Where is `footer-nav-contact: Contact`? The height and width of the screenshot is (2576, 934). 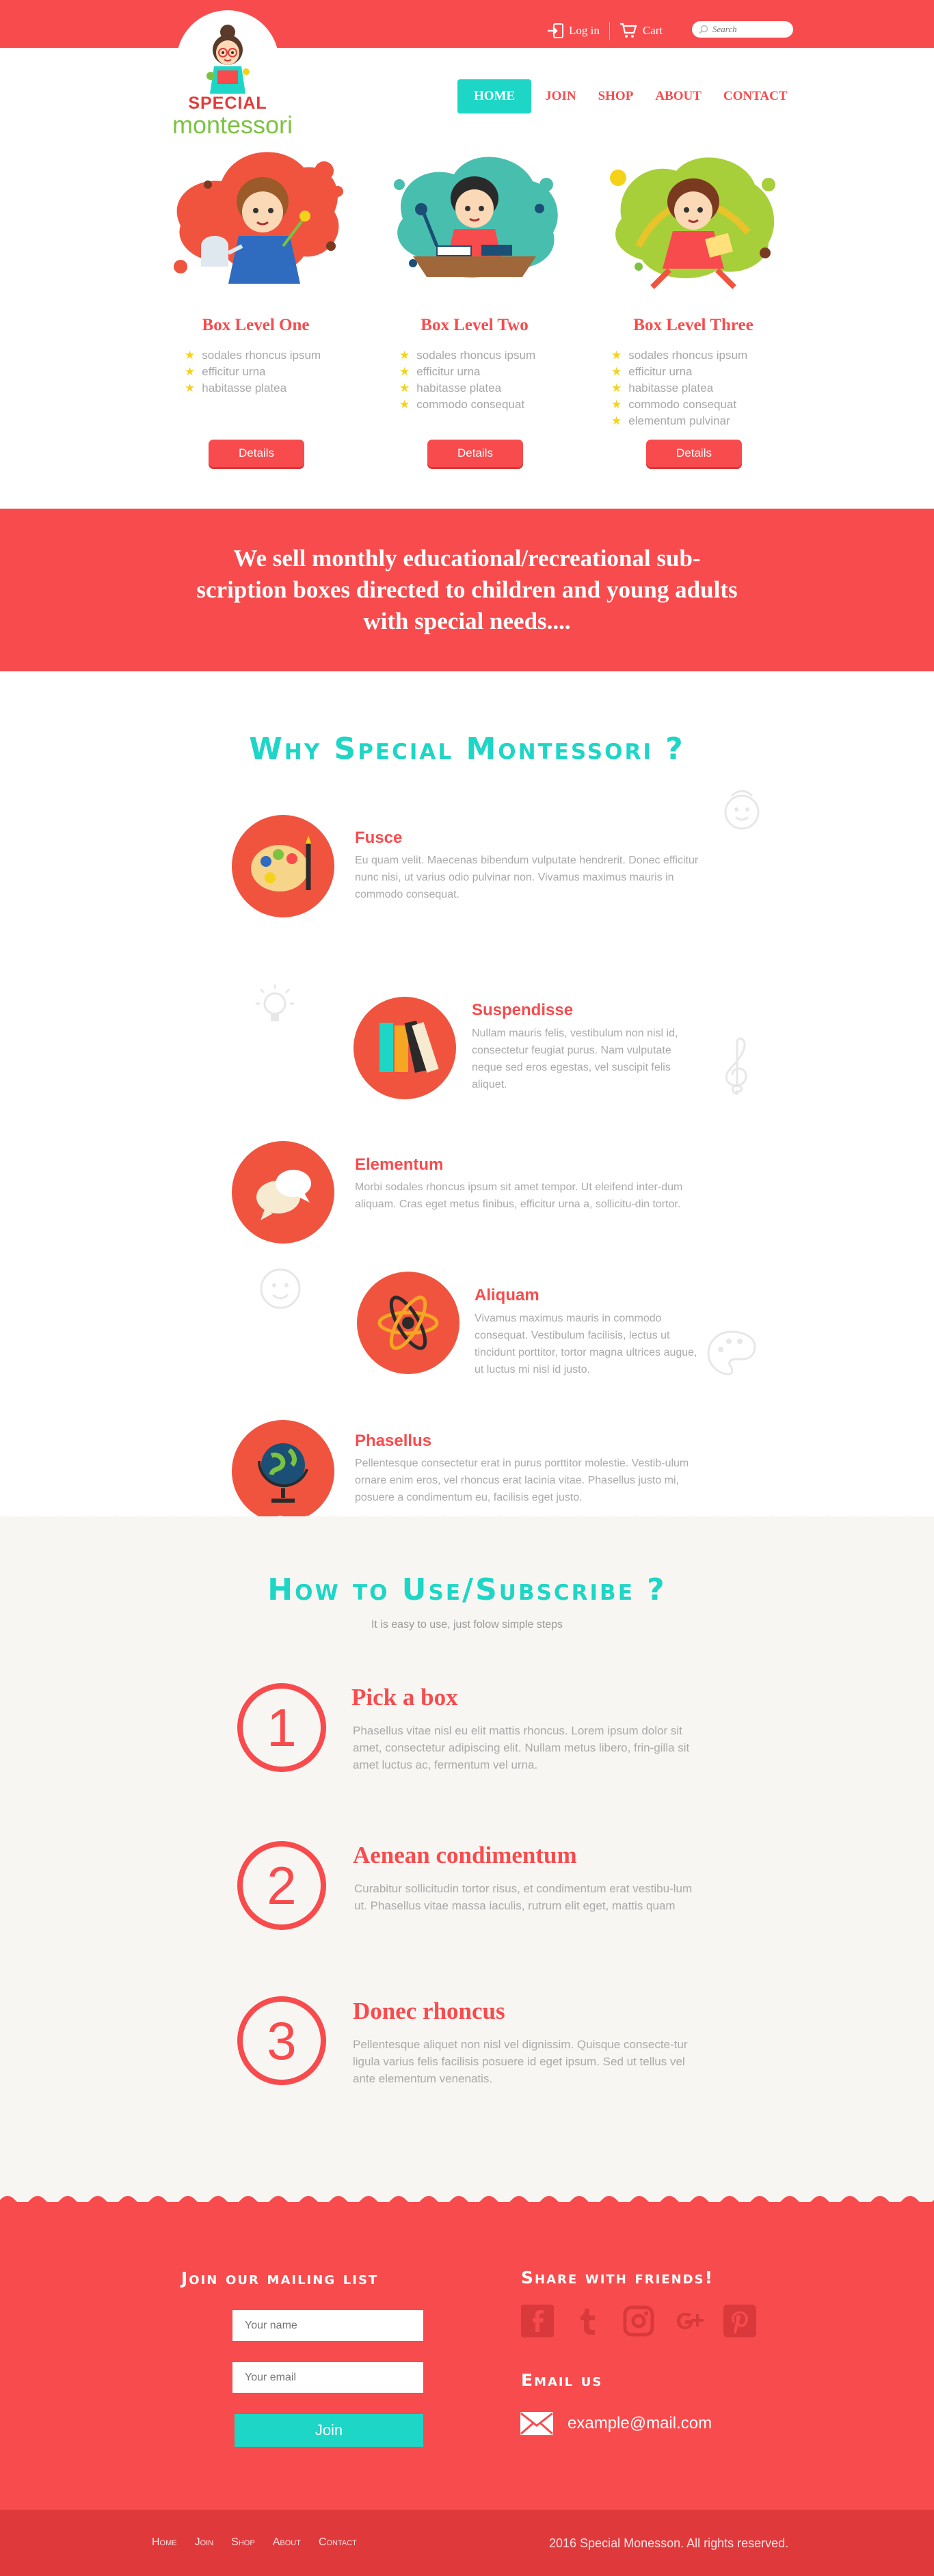
footer-nav-contact: Contact is located at coordinates (338, 2542).